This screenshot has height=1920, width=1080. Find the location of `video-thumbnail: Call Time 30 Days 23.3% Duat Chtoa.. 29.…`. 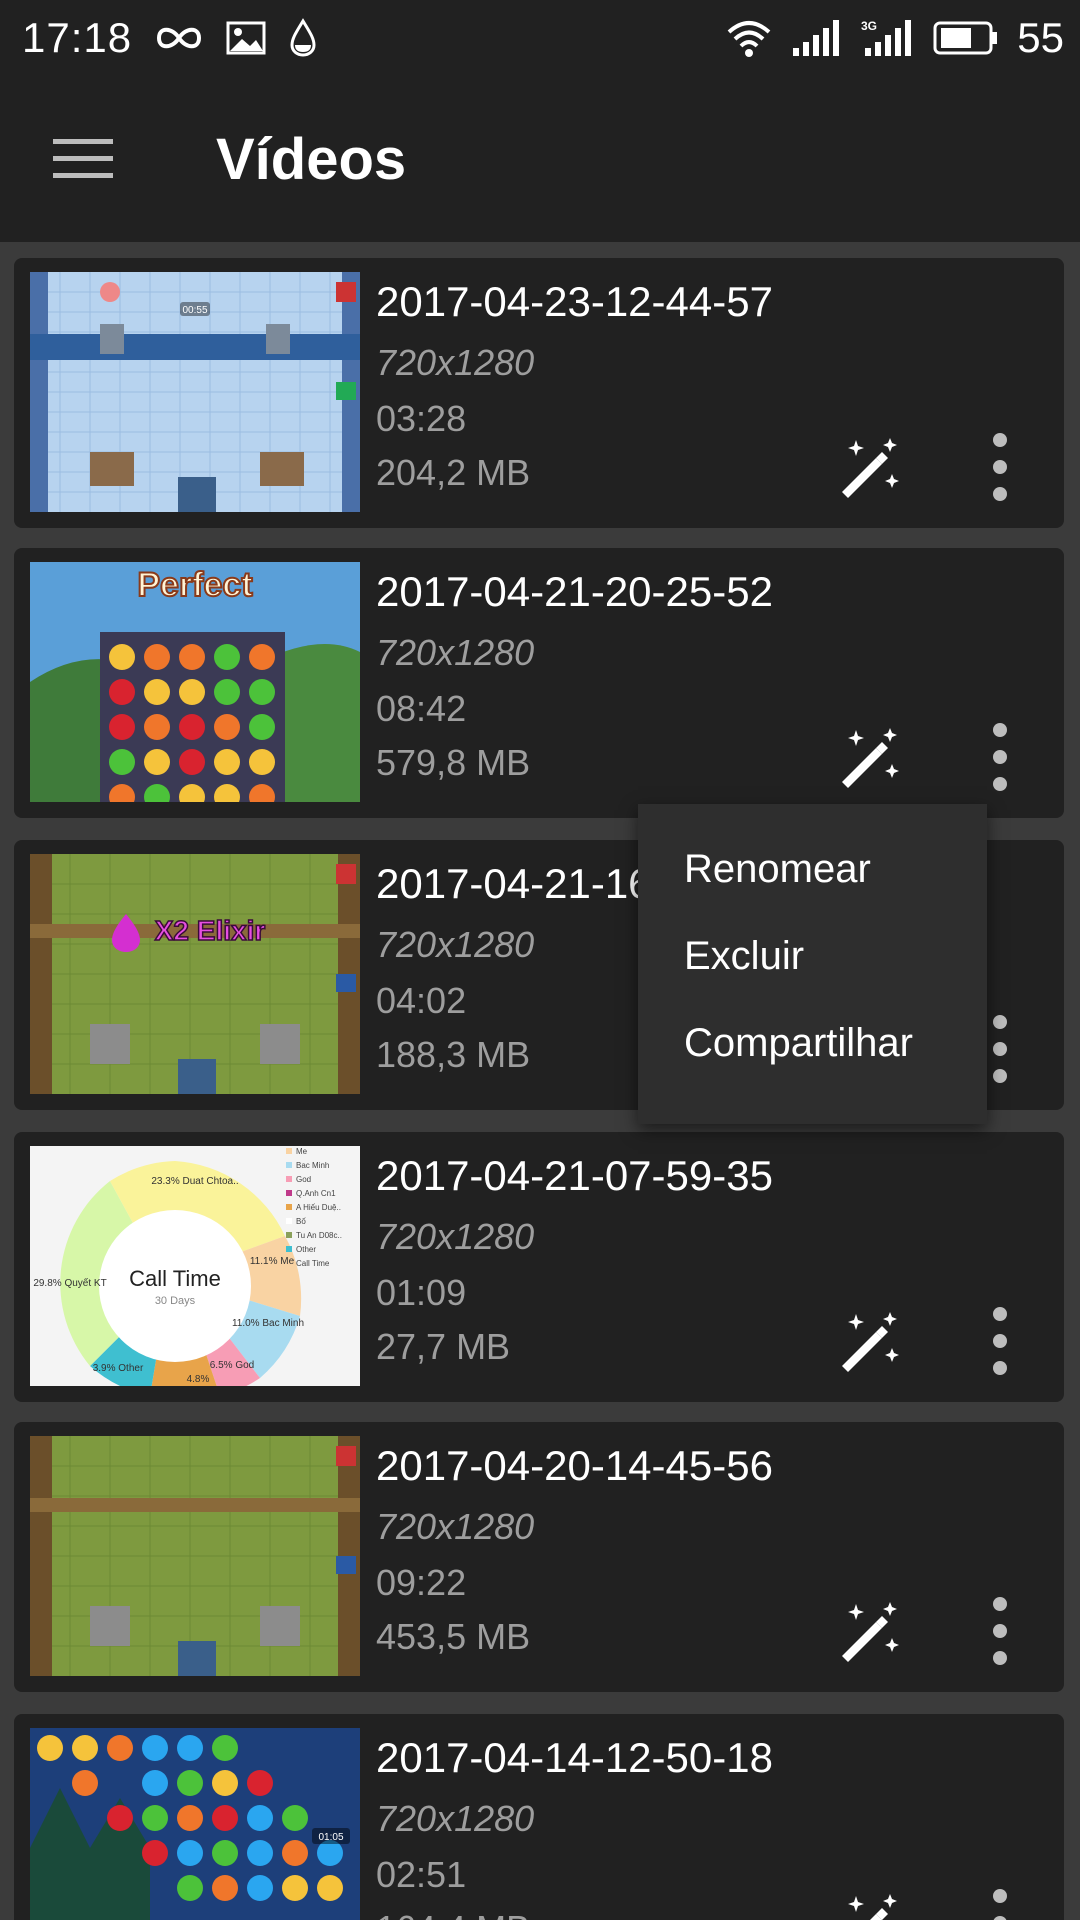

video-thumbnail: Call Time 30 Days 23.3% Duat Chtoa.. 29.… is located at coordinates (195, 1266).